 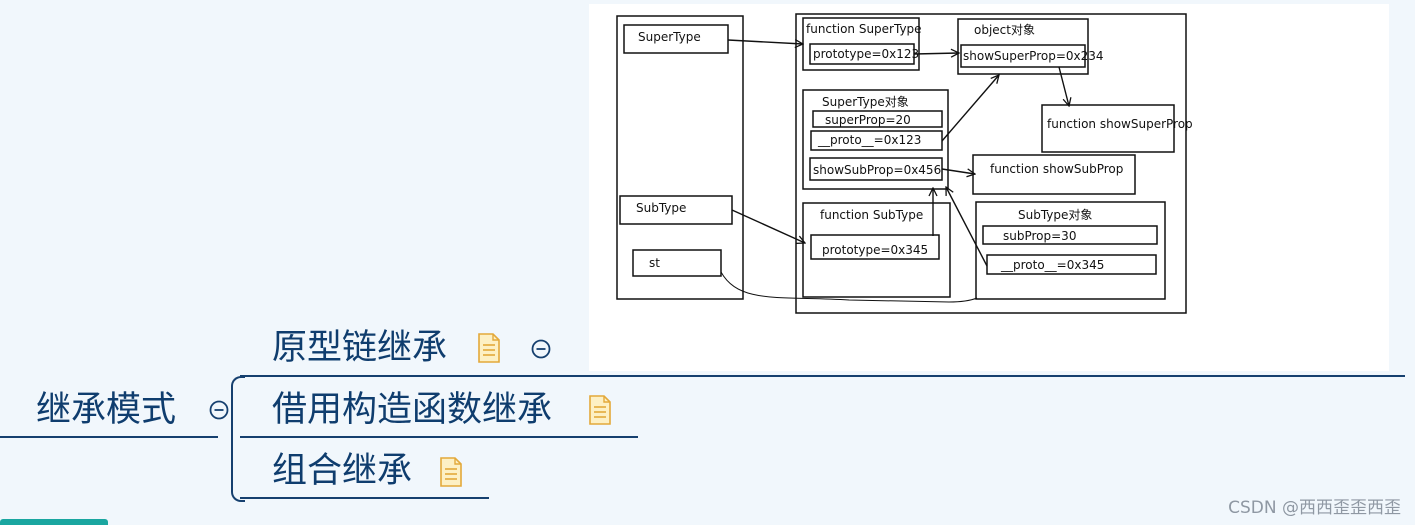 What do you see at coordinates (1033, 56) in the screenshot?
I see `object-showsuperprop: showSuperProp=0x234` at bounding box center [1033, 56].